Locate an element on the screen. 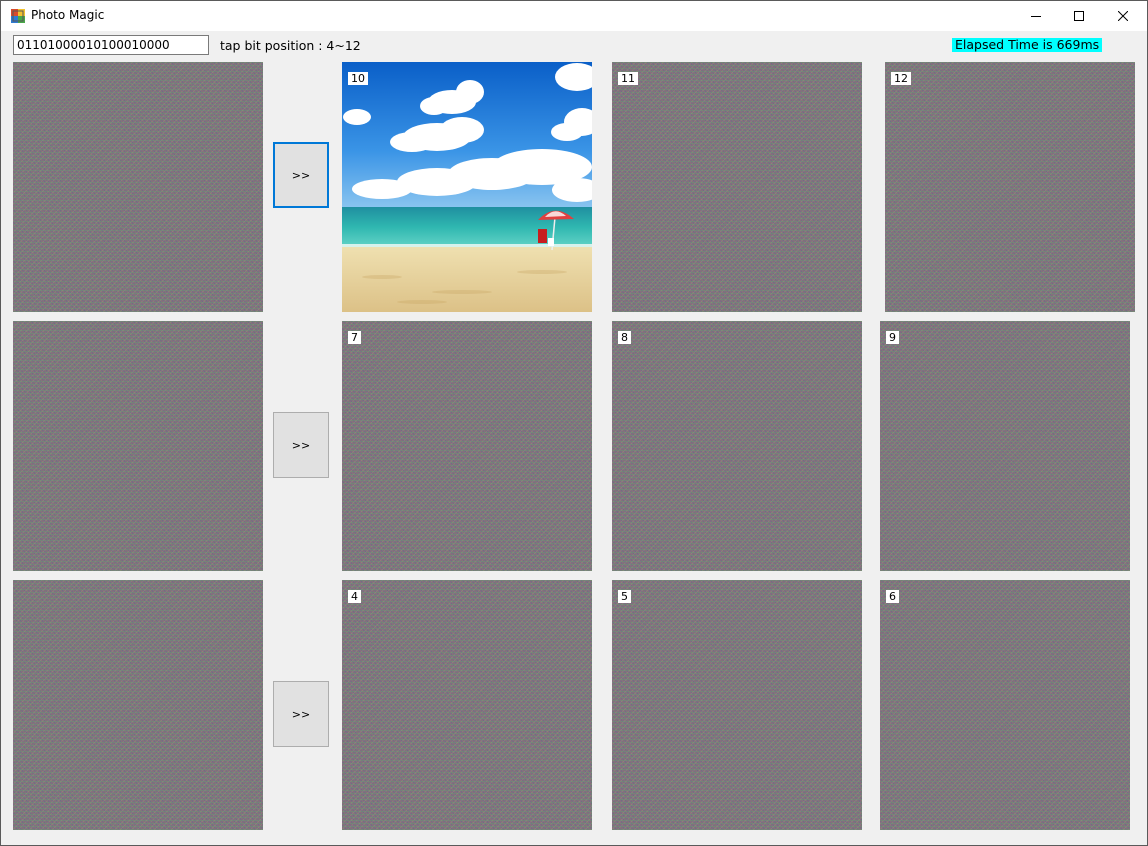 The width and height of the screenshot is (1148, 846). minimize-button is located at coordinates (1036, 16).